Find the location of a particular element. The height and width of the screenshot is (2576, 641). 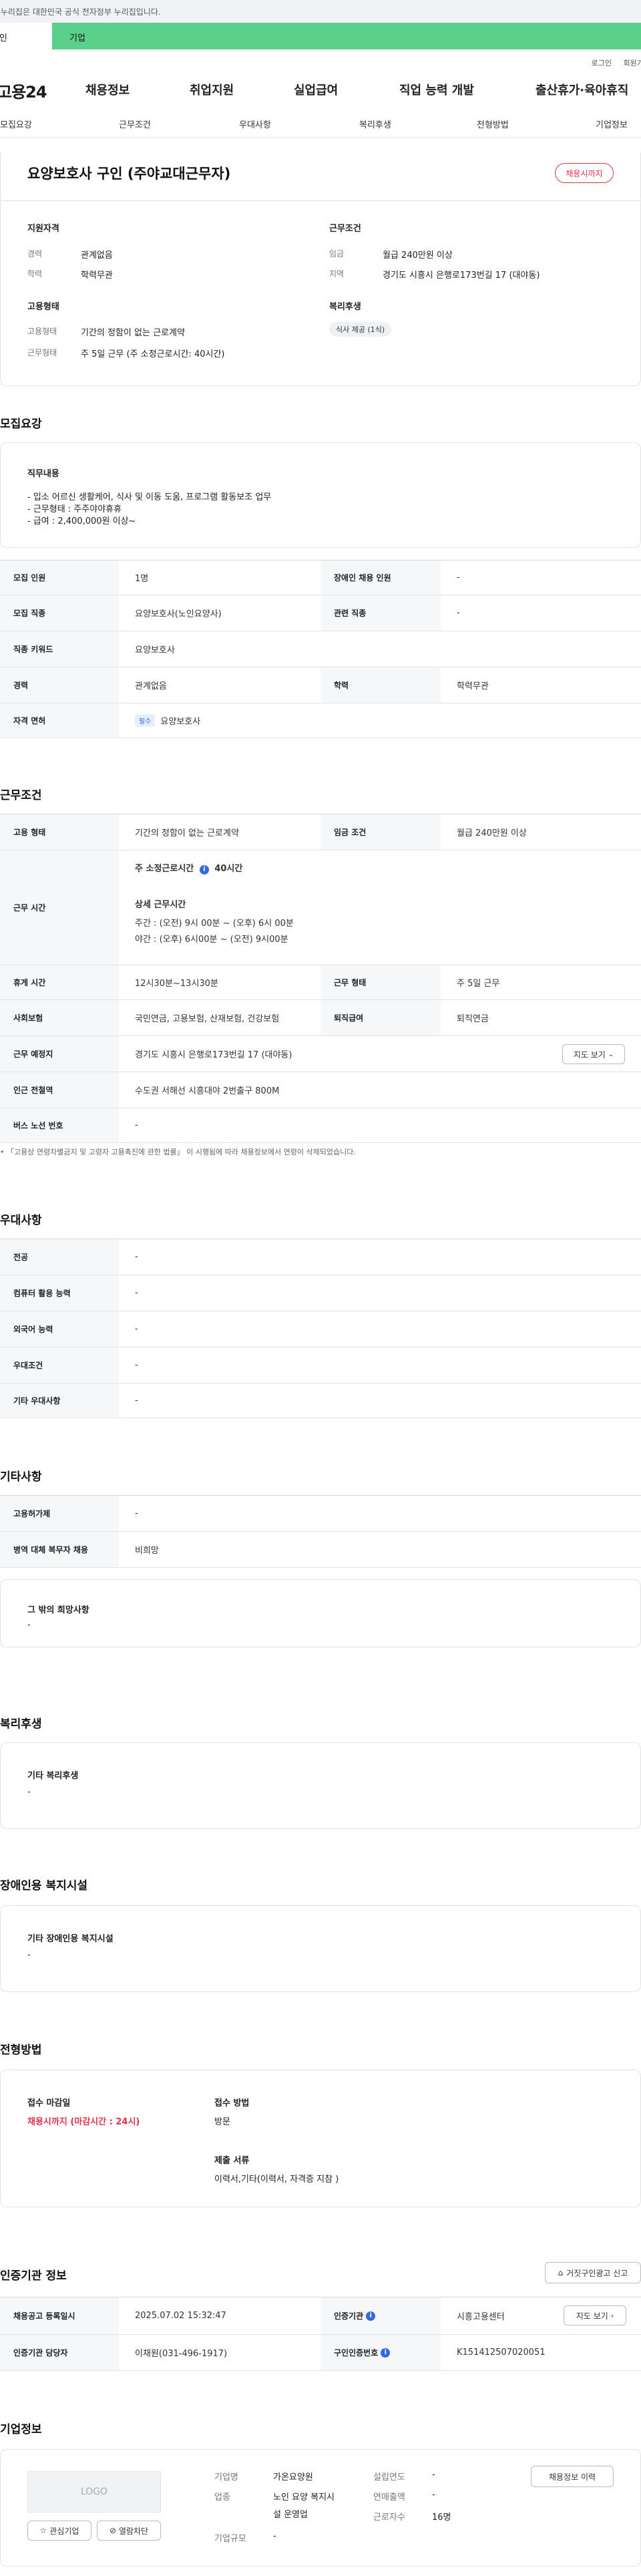

chevron-down-icon: ⌄ is located at coordinates (611, 1054).